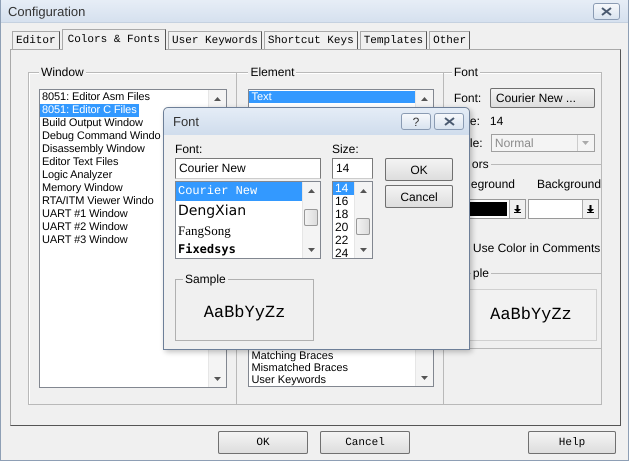 The height and width of the screenshot is (461, 629). Describe the element at coordinates (101, 136) in the screenshot. I see `list-item: Debug Command Windo` at that location.